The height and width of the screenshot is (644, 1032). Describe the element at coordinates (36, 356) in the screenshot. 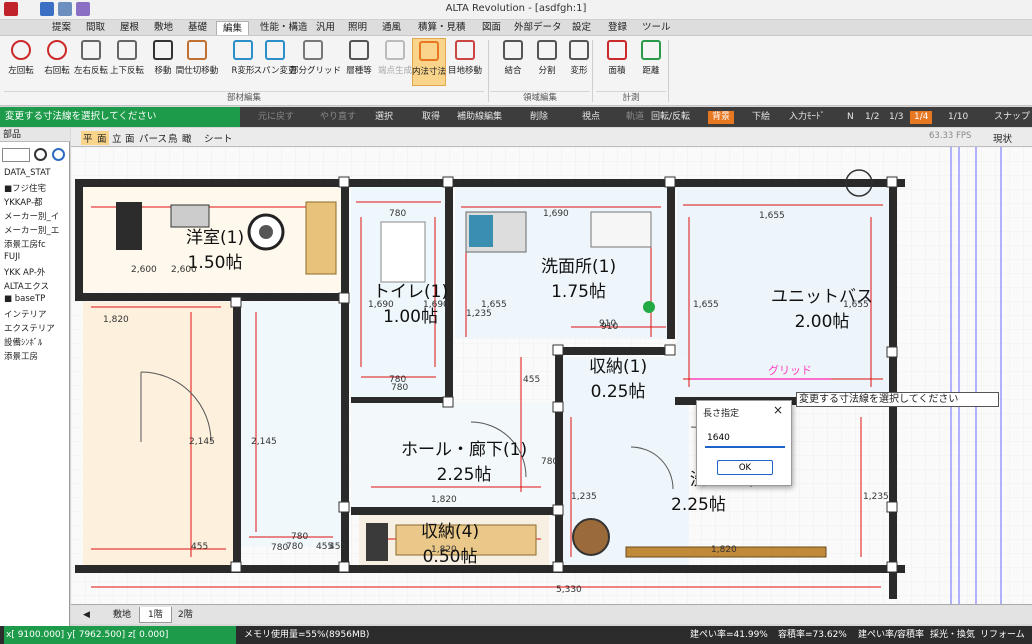

I see `parts-tree-item: 添景工房` at that location.